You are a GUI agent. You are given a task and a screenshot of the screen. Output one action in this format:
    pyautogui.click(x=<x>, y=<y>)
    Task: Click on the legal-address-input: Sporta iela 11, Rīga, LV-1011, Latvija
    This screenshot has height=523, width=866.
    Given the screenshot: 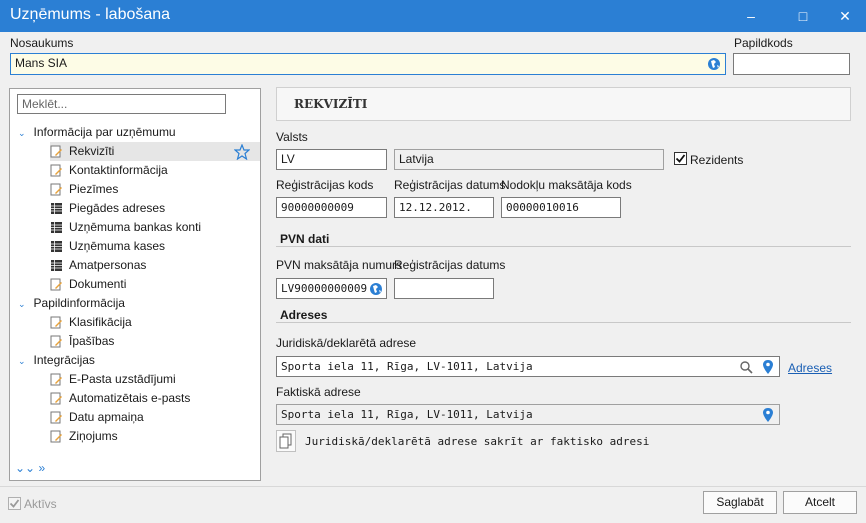 What is the action you would take?
    pyautogui.click(x=528, y=366)
    